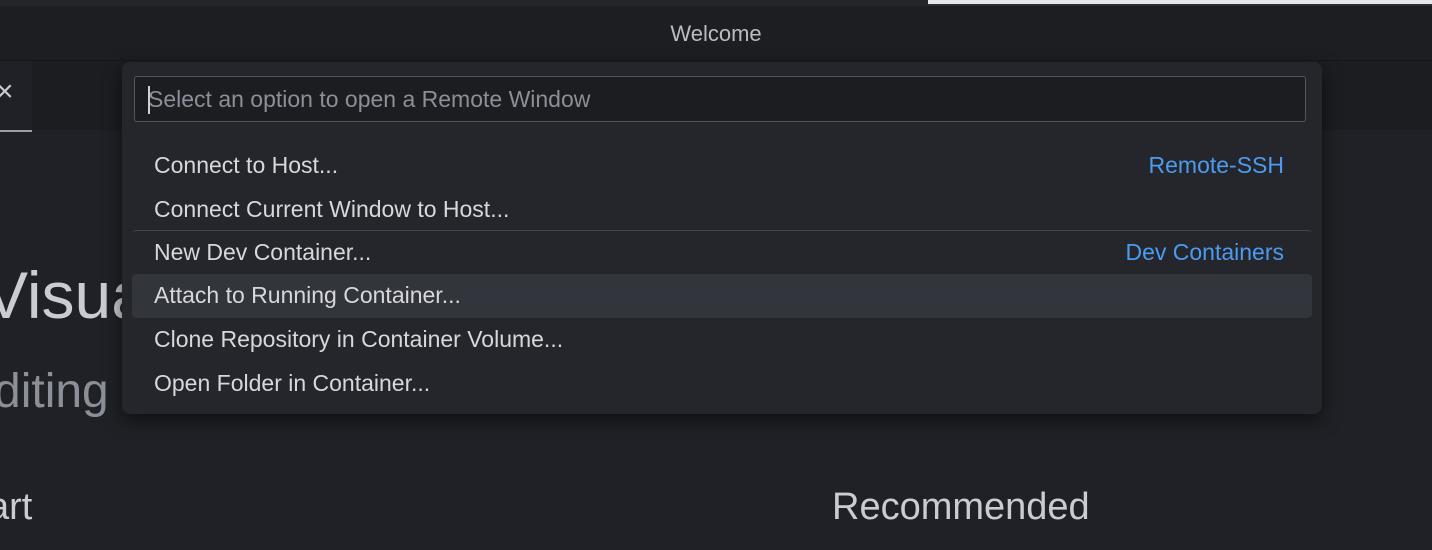 This screenshot has width=1432, height=550. Describe the element at coordinates (722, 166) in the screenshot. I see `quick-pick-item-connect-to-host: Connect to Host... Remote-SSH` at that location.